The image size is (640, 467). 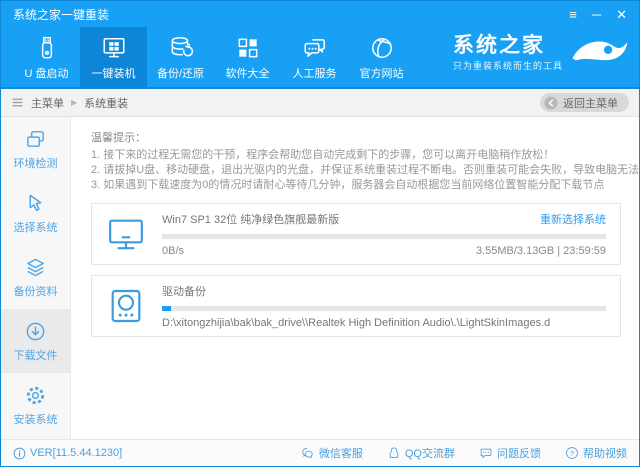 I want to click on nav-item-software: 软件大全, so click(x=247, y=57).